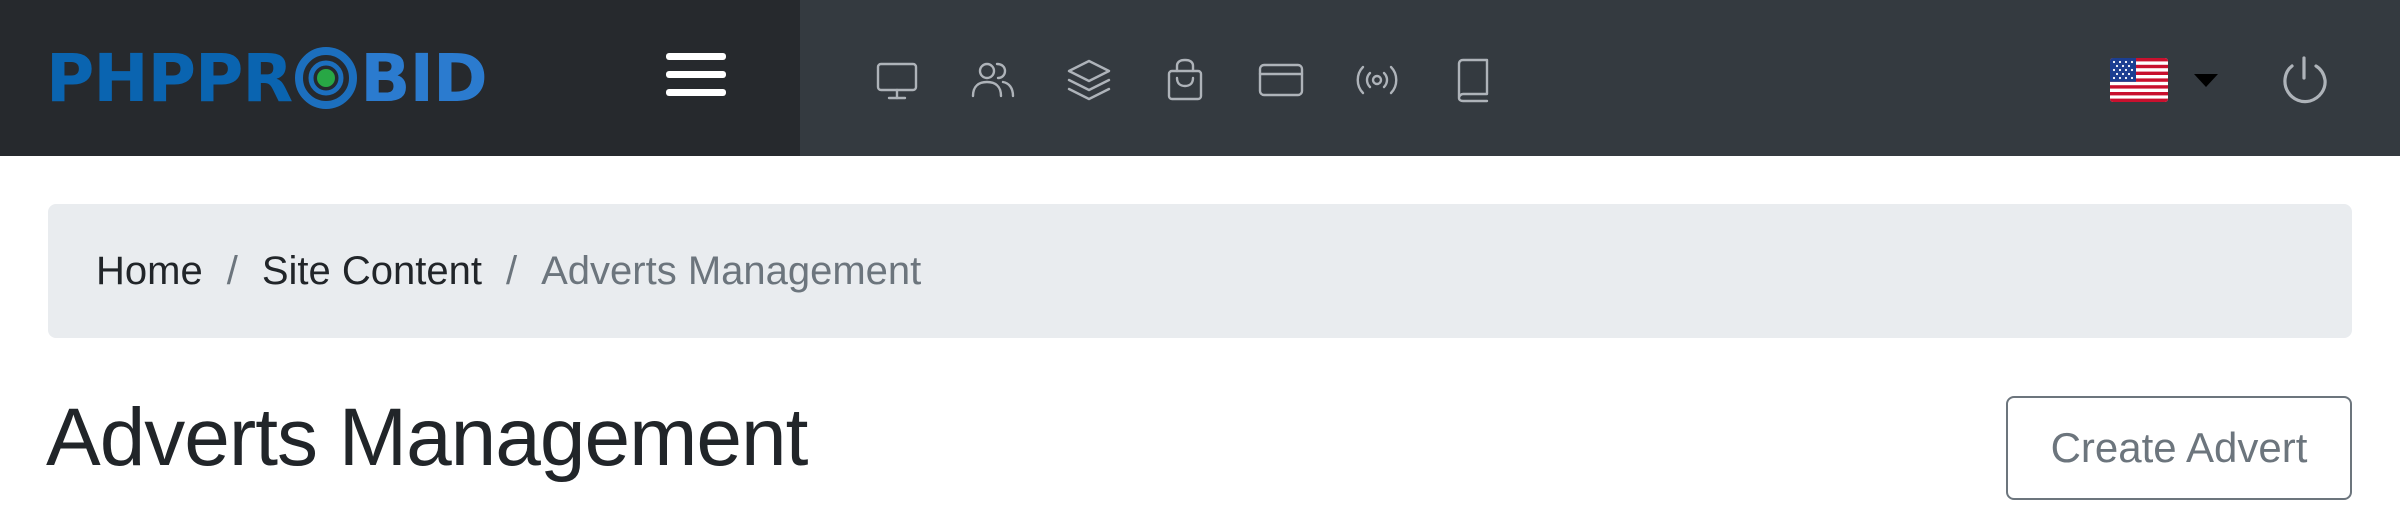  What do you see at coordinates (169, 78) in the screenshot?
I see `logo-text-part1: PHPPR` at bounding box center [169, 78].